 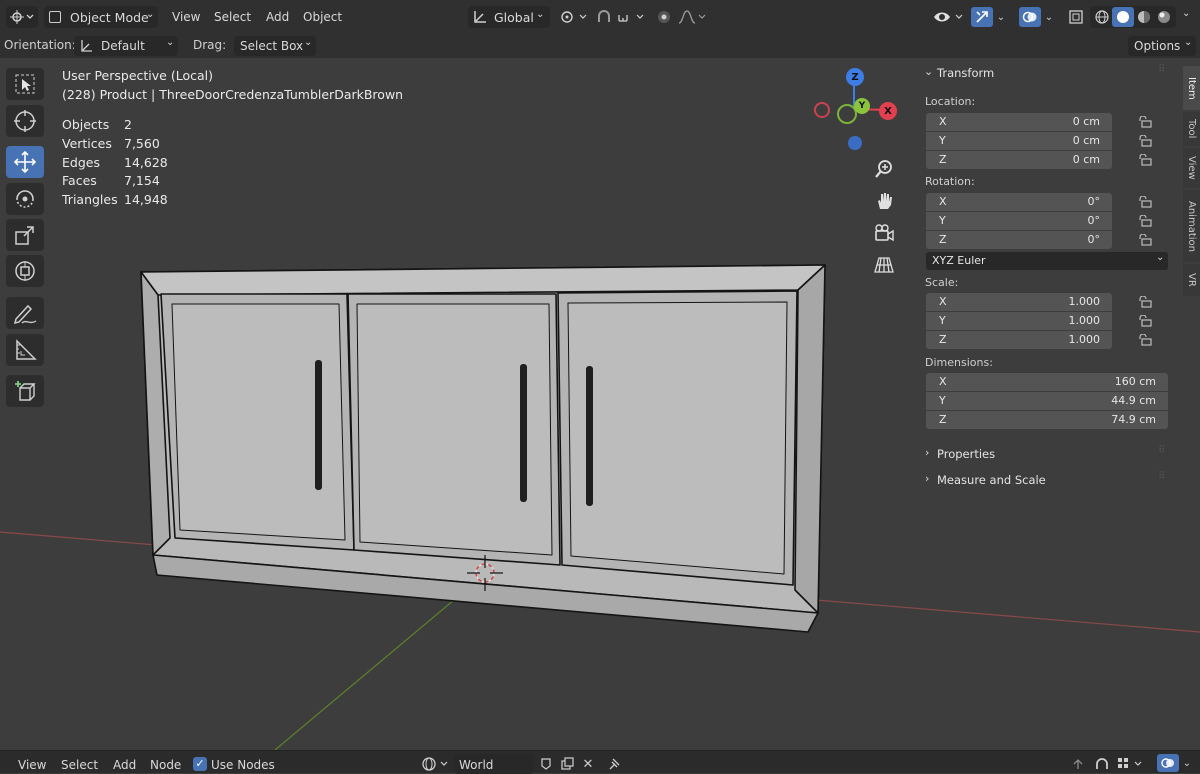 I want to click on bottom-menu-add: Add, so click(x=124, y=765).